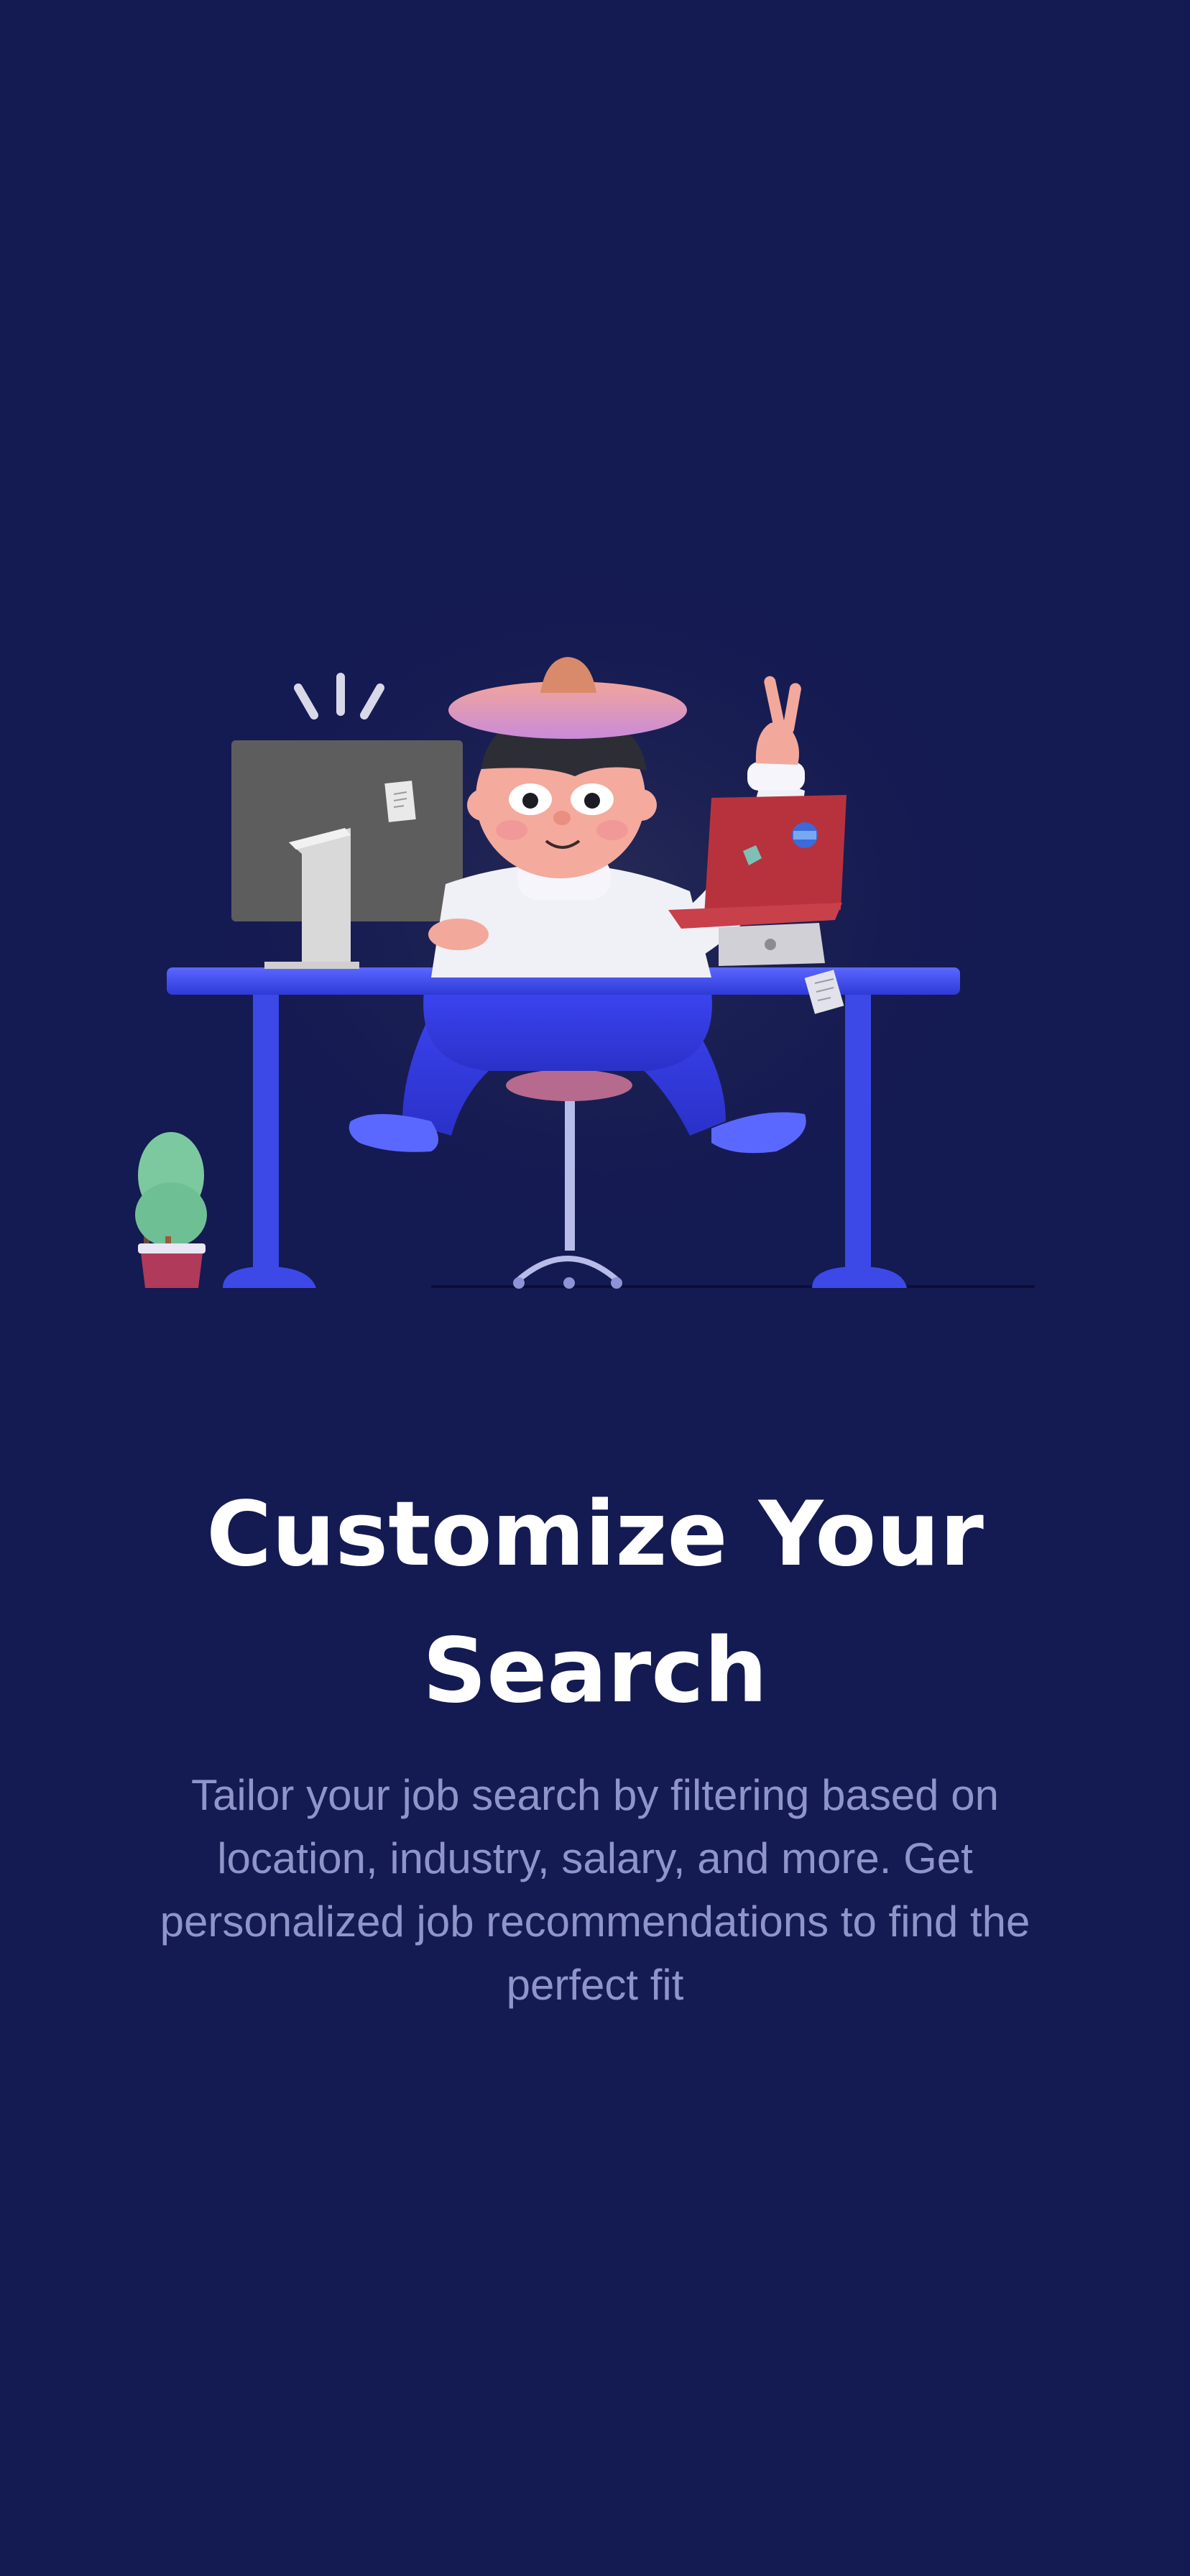  I want to click on desk-foot-left, so click(269, 1277).